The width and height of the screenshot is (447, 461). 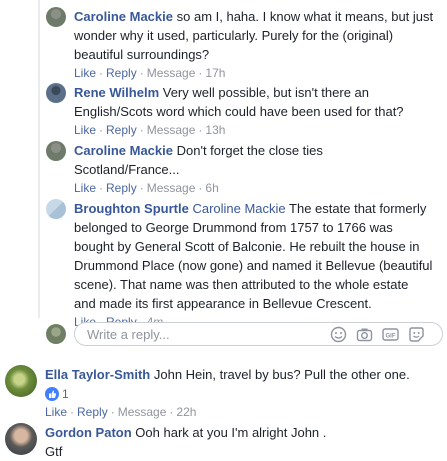 I want to click on gif-icon: GIF, so click(x=390, y=334).